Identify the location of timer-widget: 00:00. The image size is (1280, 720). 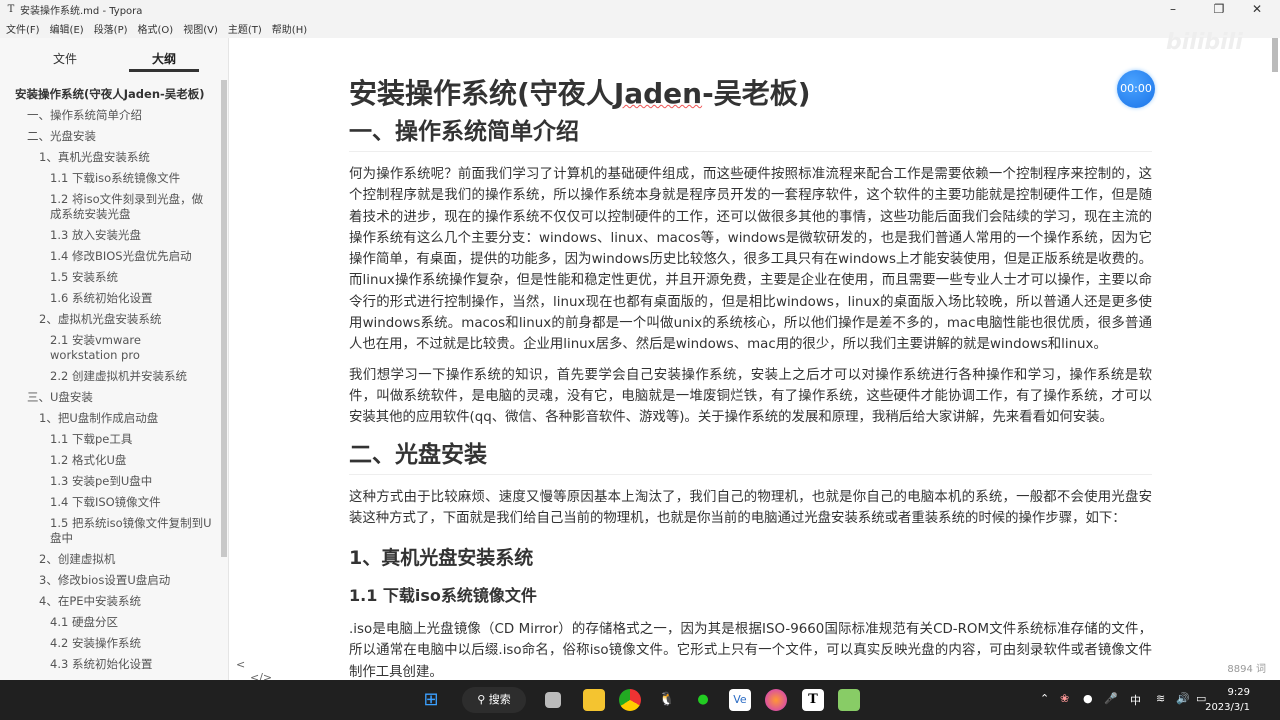
(1136, 89).